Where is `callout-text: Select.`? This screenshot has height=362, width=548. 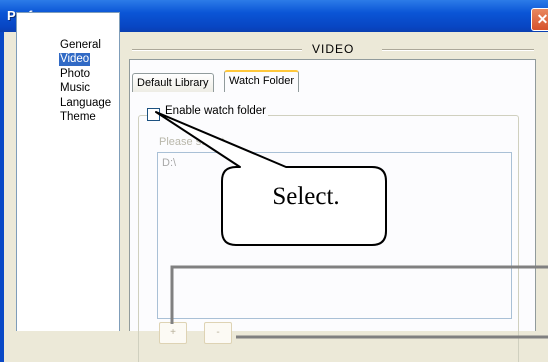 callout-text: Select. is located at coordinates (306, 196).